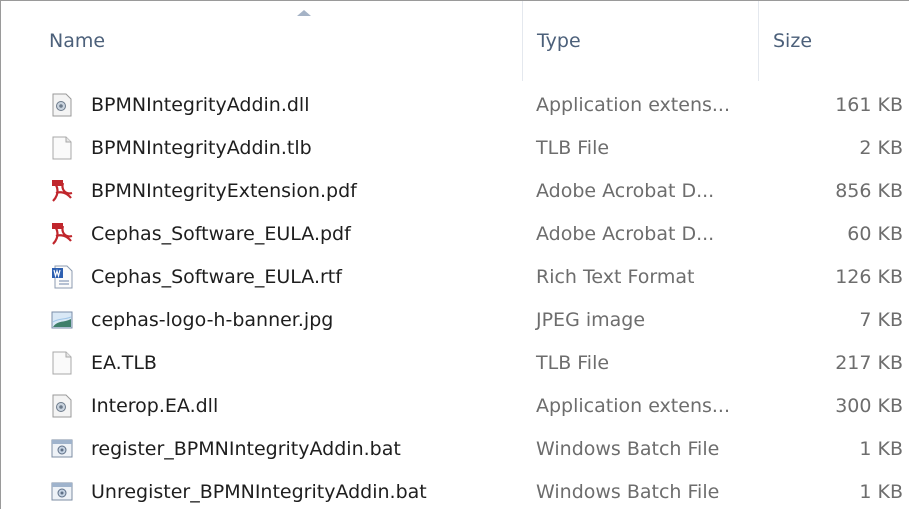 The image size is (910, 514). What do you see at coordinates (124, 363) in the screenshot?
I see `file-name: EA.TLB` at bounding box center [124, 363].